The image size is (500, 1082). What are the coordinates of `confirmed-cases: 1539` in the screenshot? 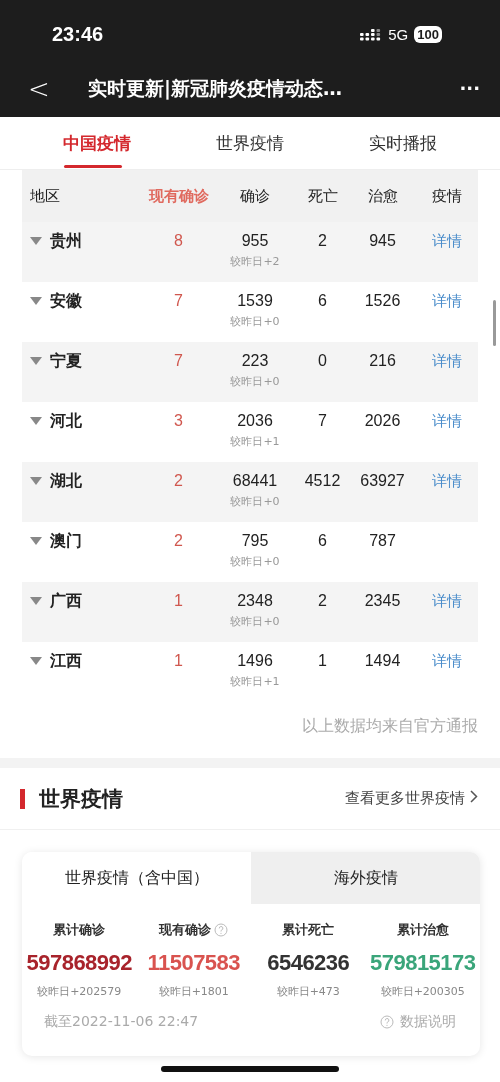 It's located at (255, 301).